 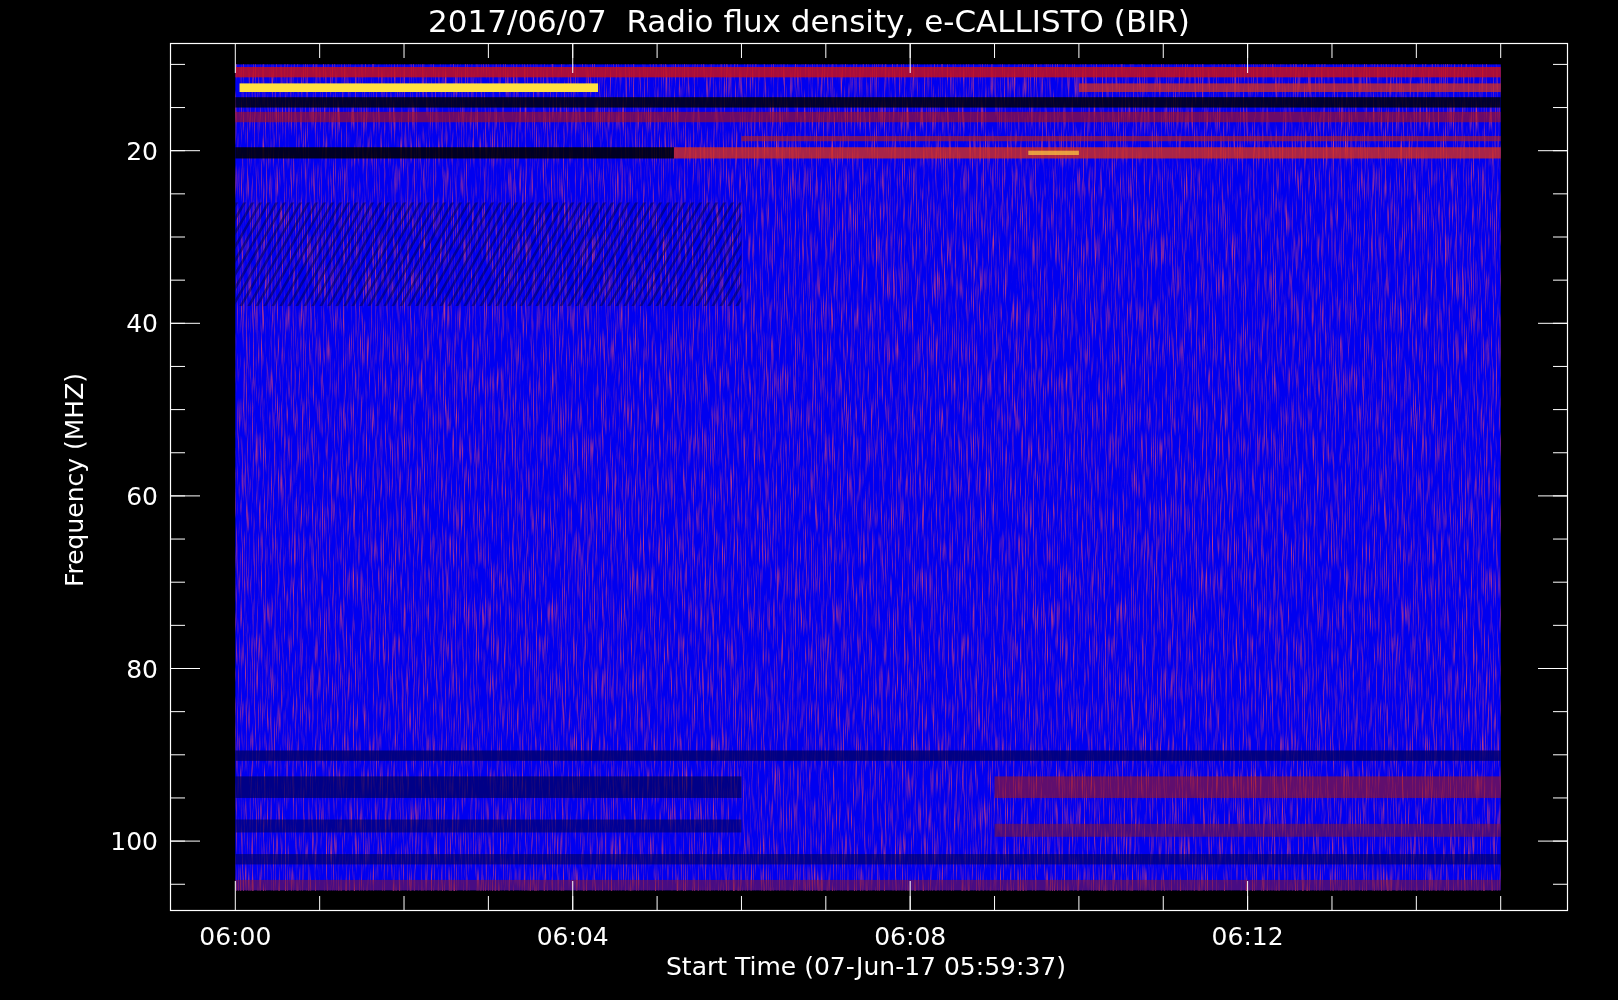 What do you see at coordinates (142, 669) in the screenshot?
I see `y-tick-label: 80` at bounding box center [142, 669].